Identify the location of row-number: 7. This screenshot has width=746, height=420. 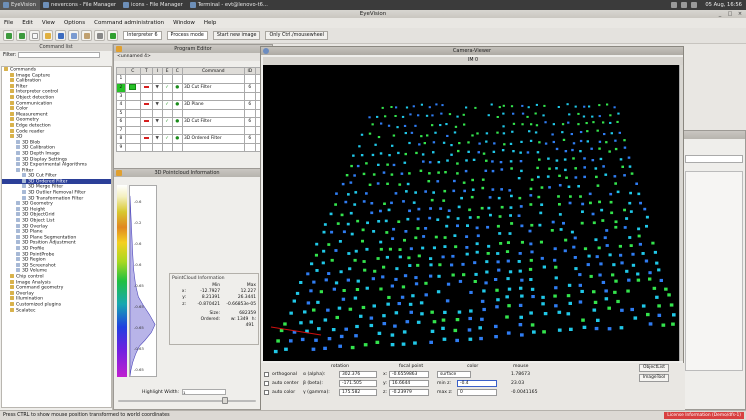
(121, 130).